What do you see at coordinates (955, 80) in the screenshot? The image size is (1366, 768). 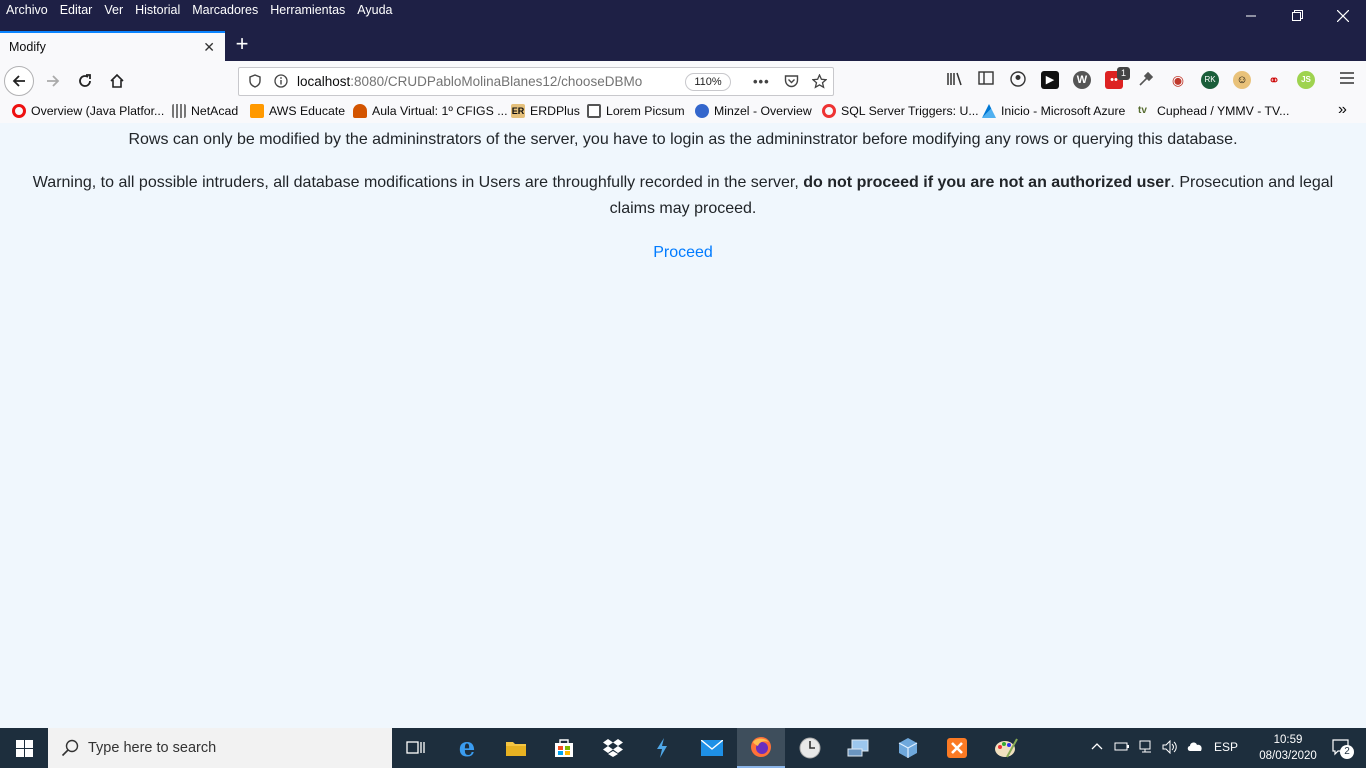 I see `library-icon` at bounding box center [955, 80].